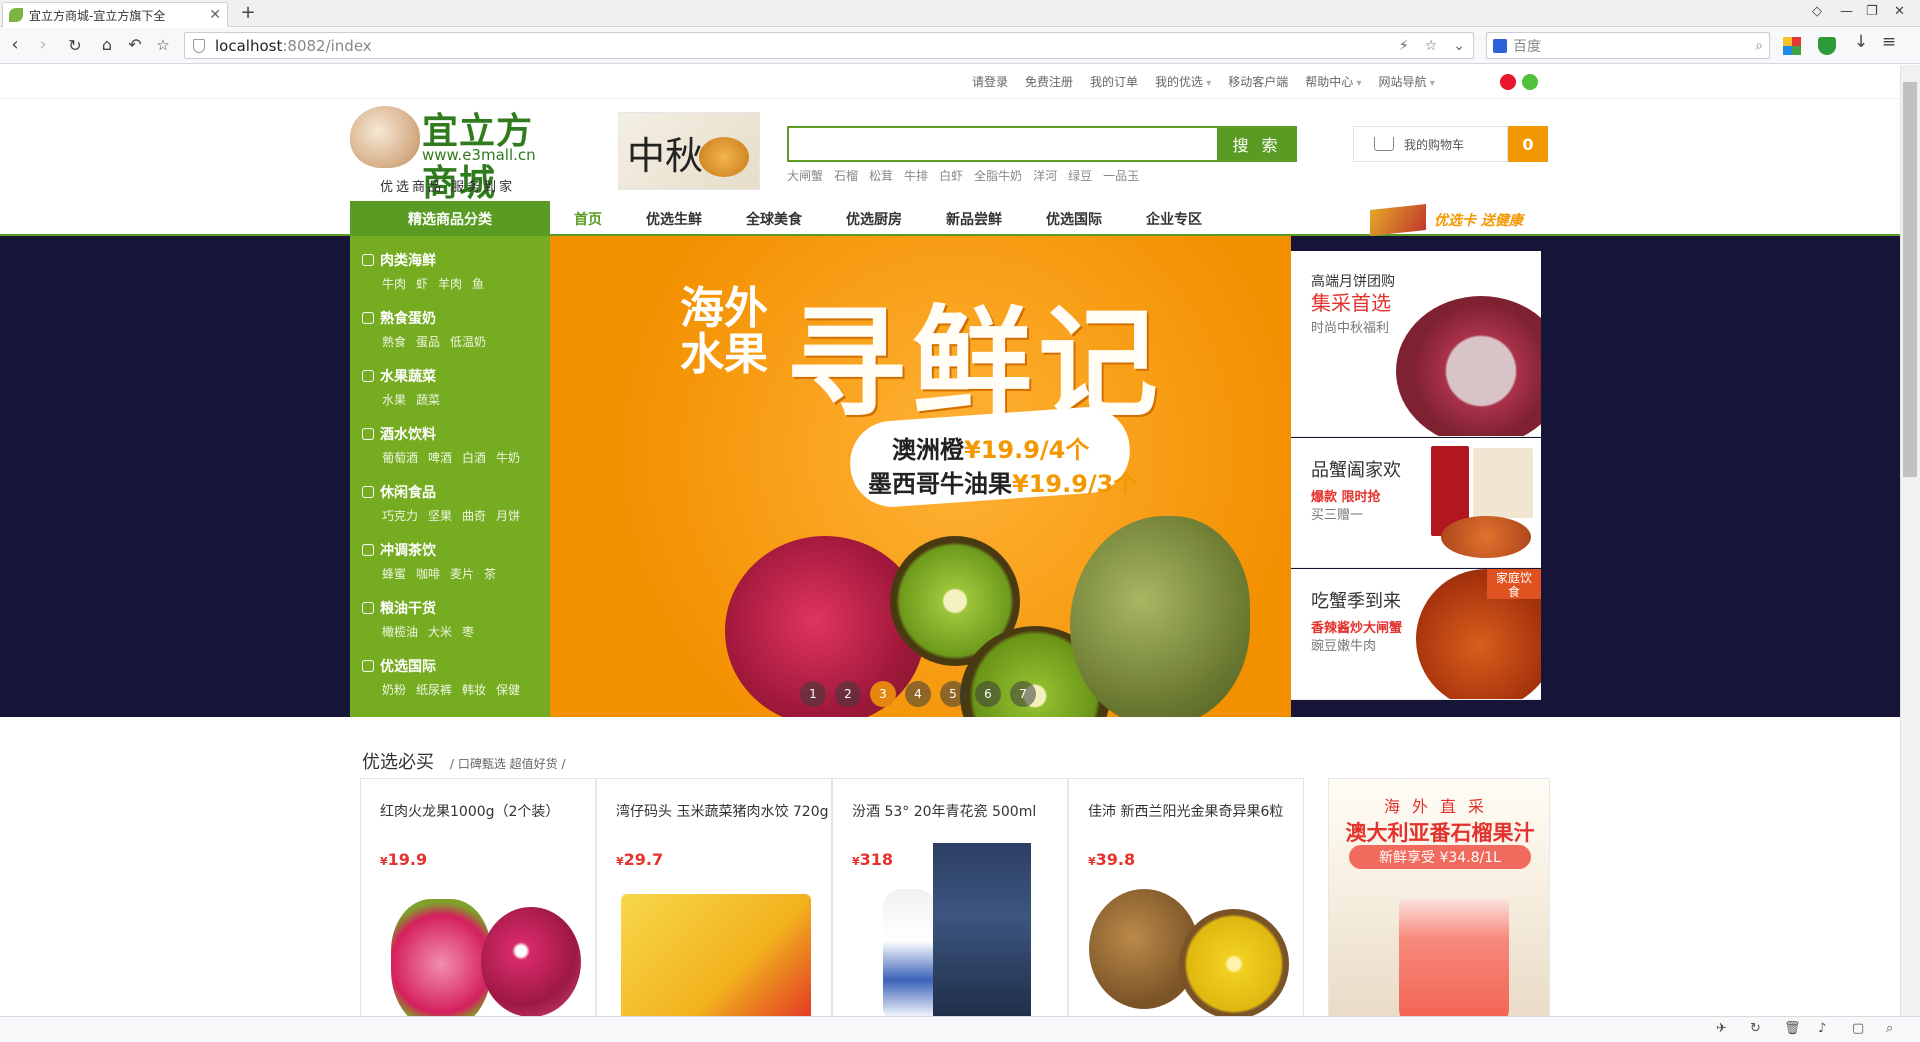 This screenshot has height=1042, width=1920. I want to click on home-icon: ⌂, so click(107, 44).